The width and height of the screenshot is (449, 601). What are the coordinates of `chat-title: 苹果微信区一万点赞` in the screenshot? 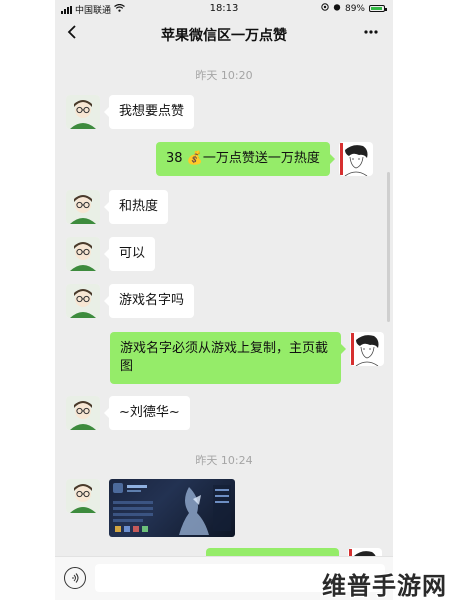 It's located at (224, 36).